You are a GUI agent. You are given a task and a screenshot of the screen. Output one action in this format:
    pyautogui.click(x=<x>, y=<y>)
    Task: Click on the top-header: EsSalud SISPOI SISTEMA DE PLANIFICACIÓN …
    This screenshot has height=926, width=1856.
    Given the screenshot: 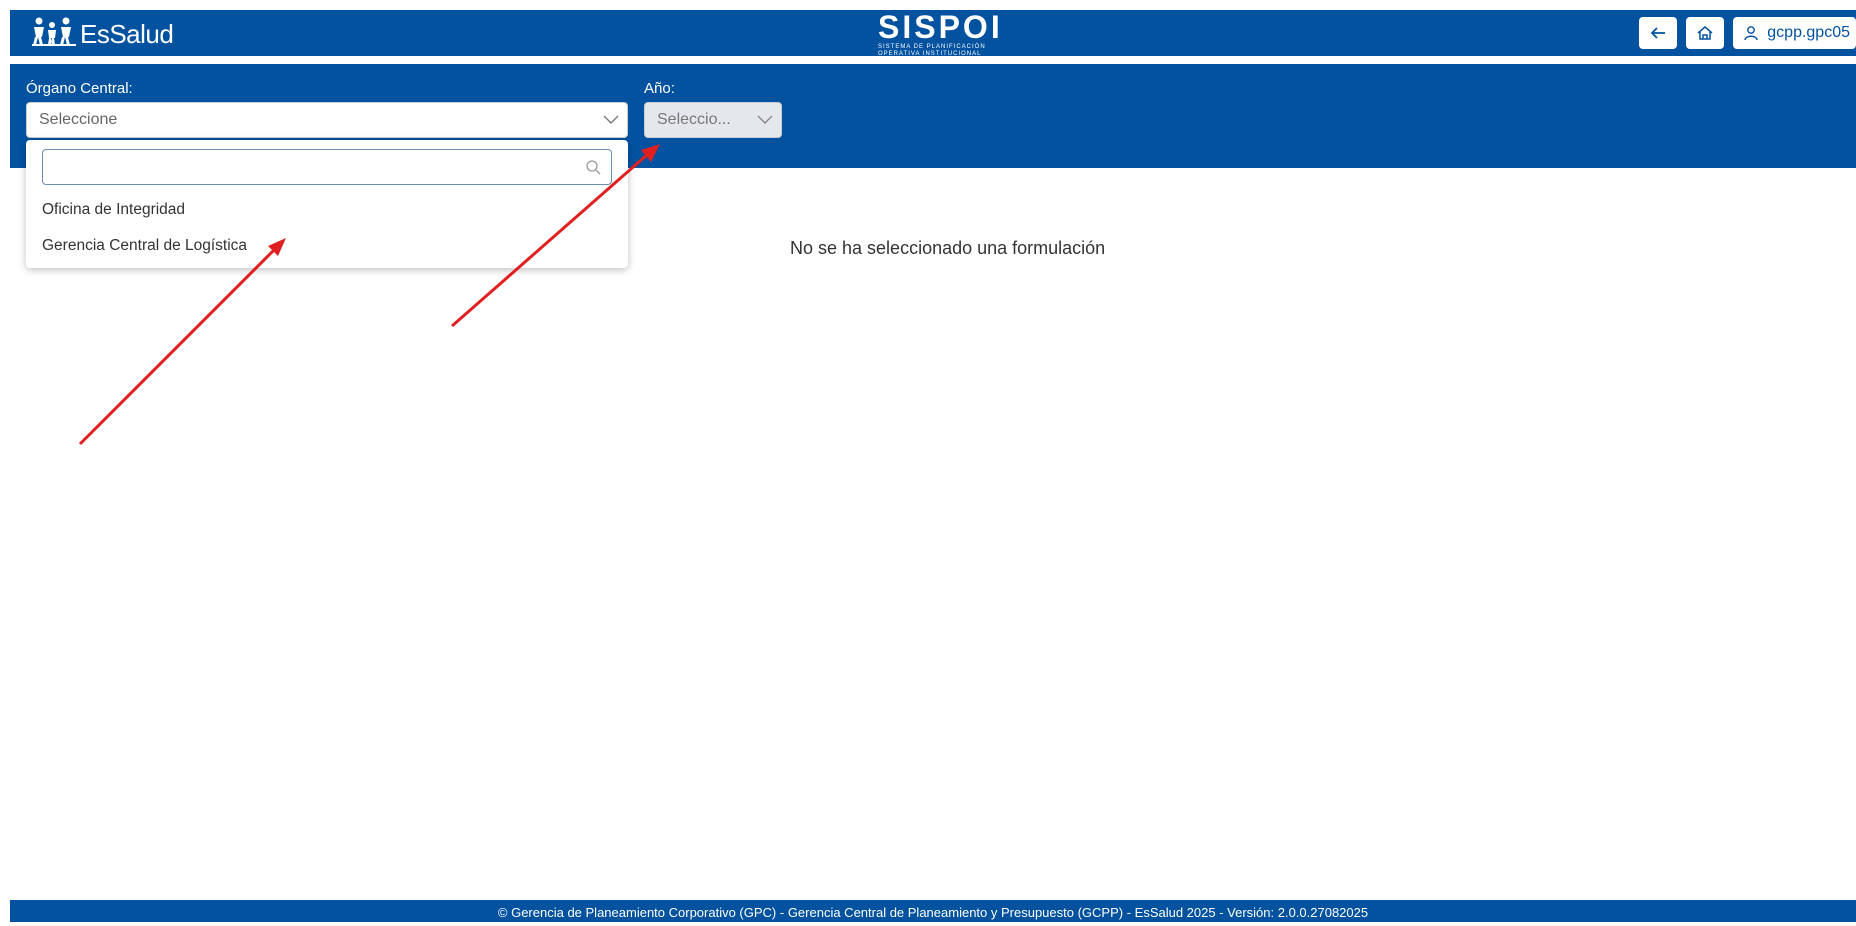 What is the action you would take?
    pyautogui.click(x=933, y=33)
    